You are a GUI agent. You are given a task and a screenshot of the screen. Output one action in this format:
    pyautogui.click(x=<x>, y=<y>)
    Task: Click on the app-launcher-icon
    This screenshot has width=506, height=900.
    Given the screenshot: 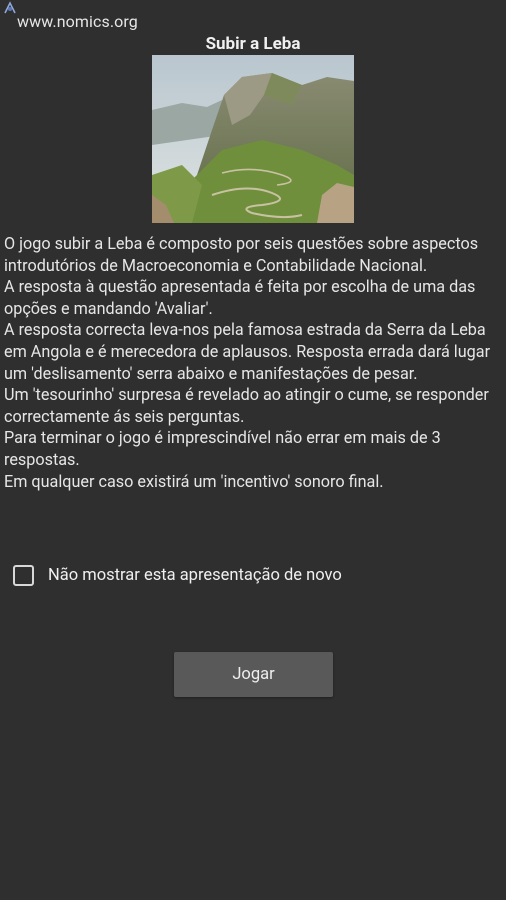 What is the action you would take?
    pyautogui.click(x=10, y=8)
    